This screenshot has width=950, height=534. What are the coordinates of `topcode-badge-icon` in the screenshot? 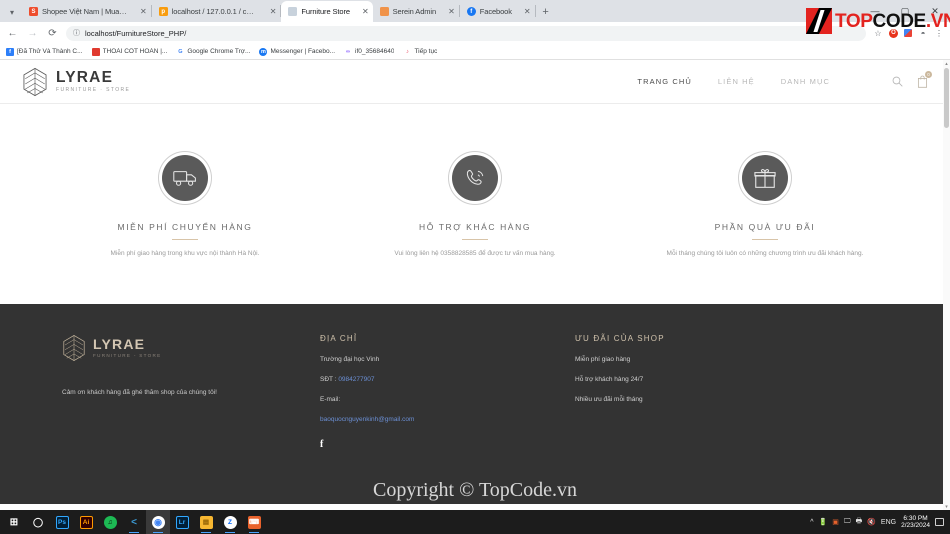 It's located at (819, 21).